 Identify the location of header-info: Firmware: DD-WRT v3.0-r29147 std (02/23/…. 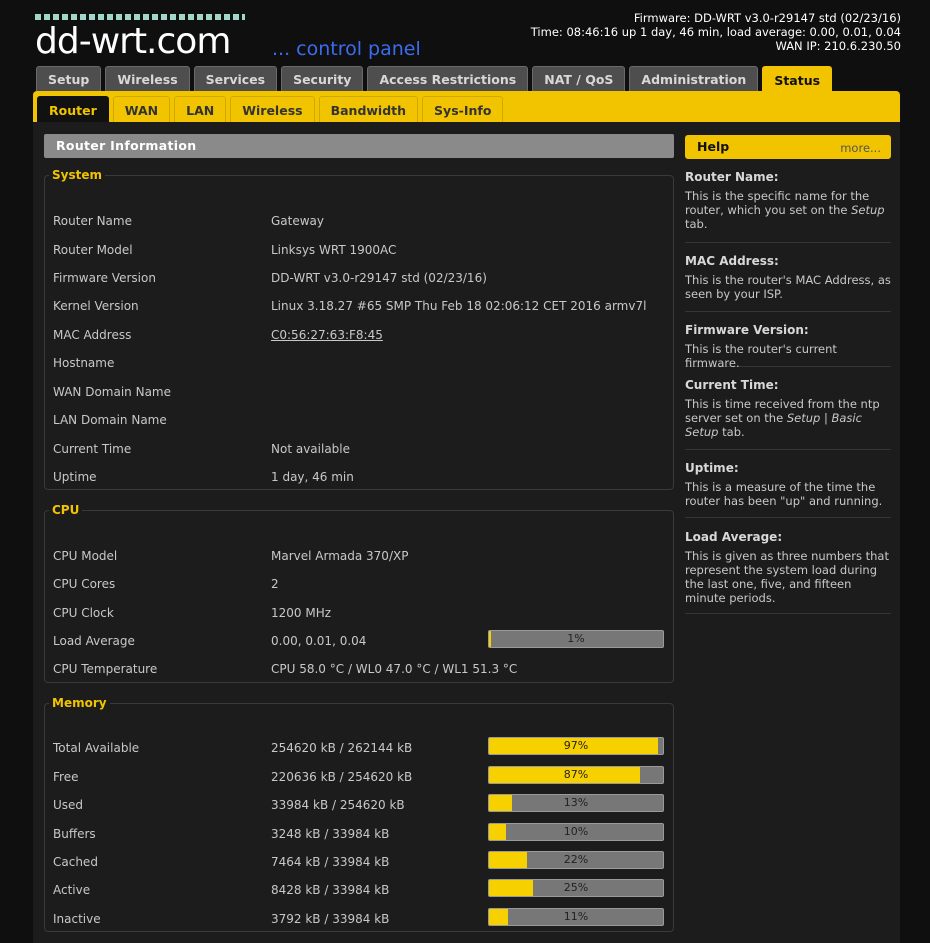
(716, 32).